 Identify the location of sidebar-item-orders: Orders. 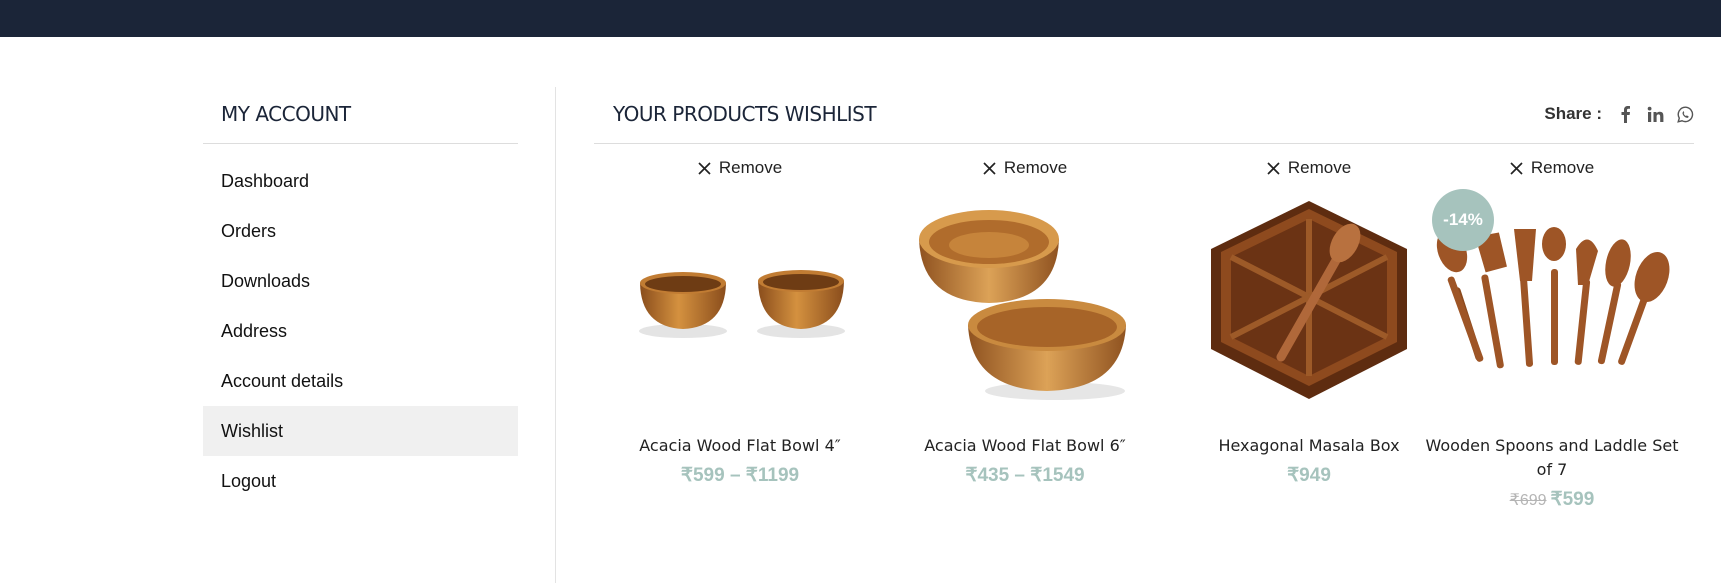
(360, 231).